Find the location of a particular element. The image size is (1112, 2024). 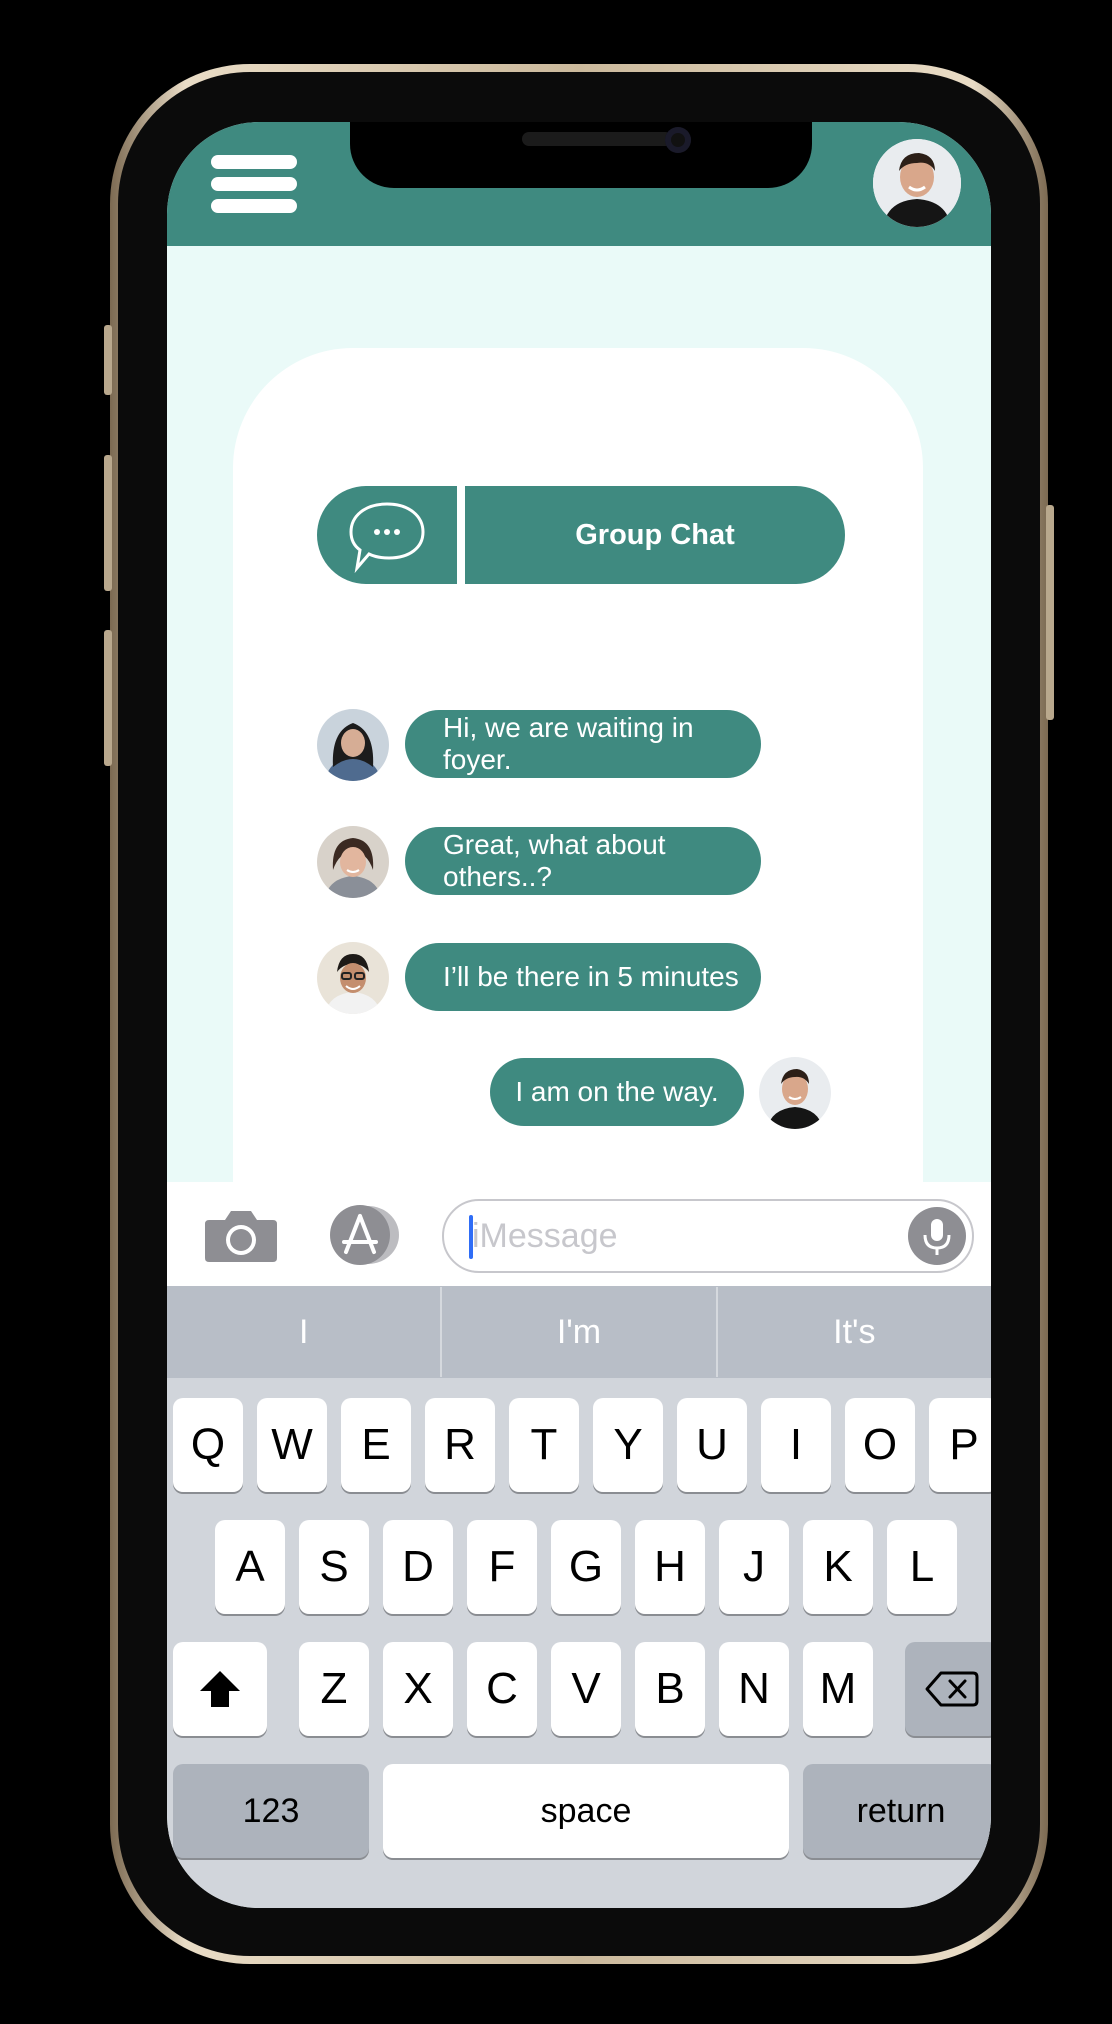

profile-avatar is located at coordinates (917, 183).